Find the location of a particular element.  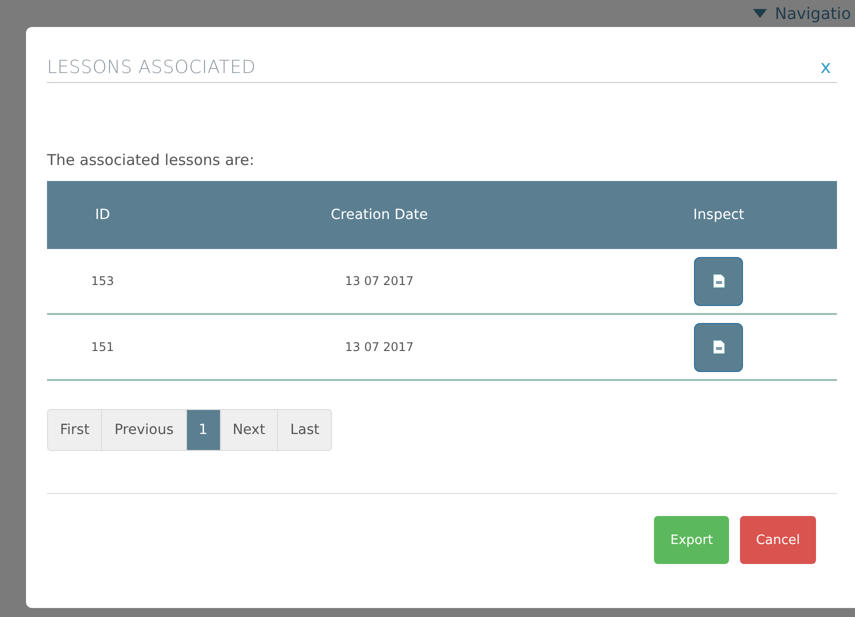

export-button: Export is located at coordinates (691, 540).